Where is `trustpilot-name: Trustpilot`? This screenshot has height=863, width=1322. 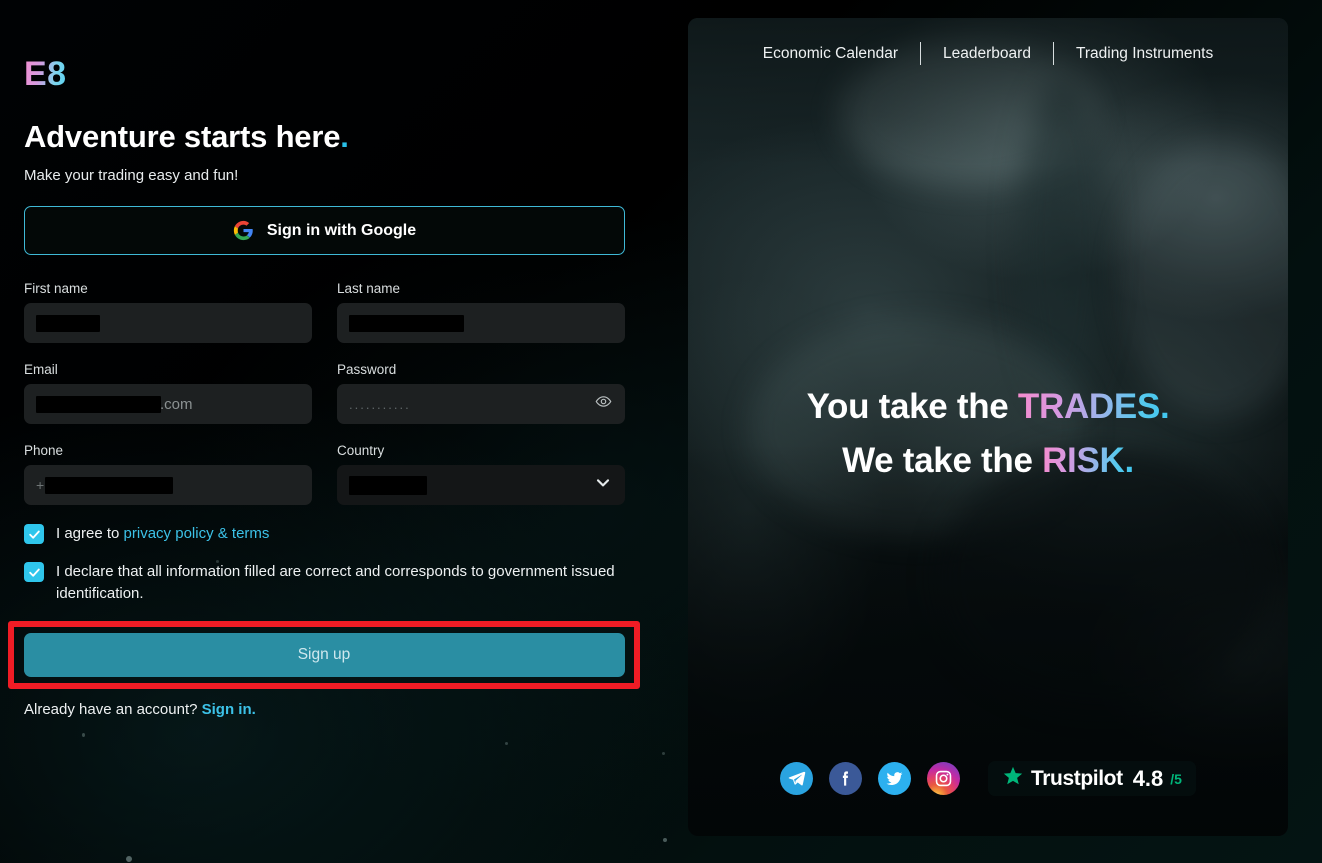
trustpilot-name: Trustpilot is located at coordinates (1077, 778).